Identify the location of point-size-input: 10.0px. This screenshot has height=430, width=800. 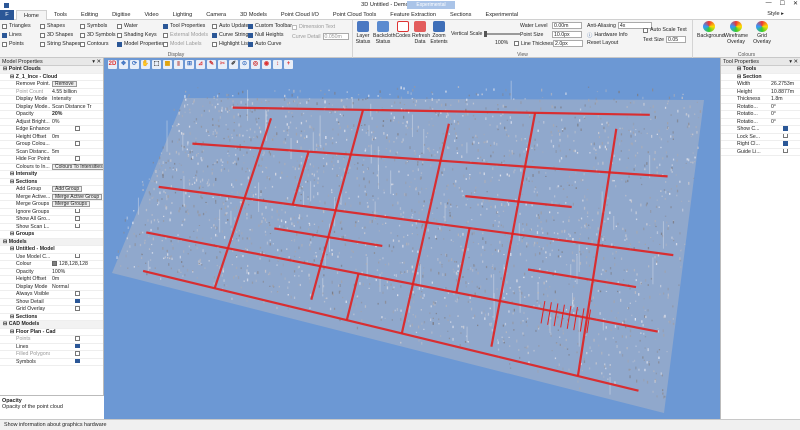
(567, 34).